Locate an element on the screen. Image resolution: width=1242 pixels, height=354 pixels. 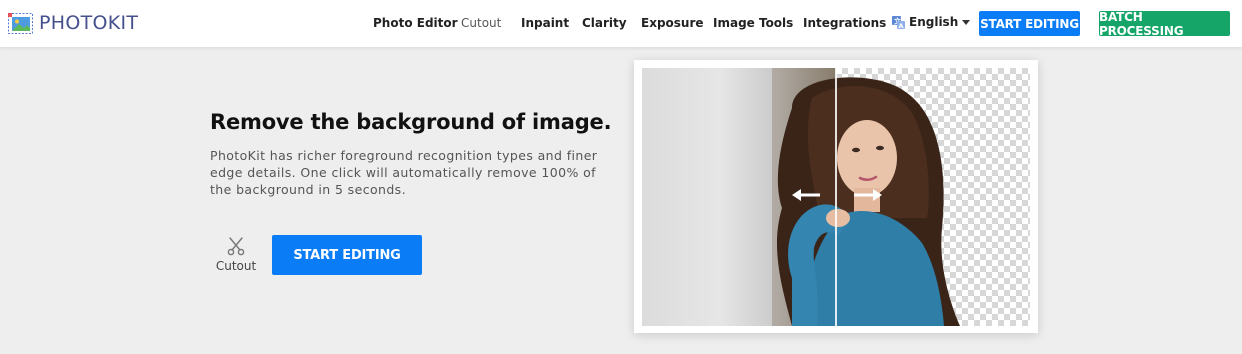
nav-integrations: Integrations is located at coordinates (844, 23).